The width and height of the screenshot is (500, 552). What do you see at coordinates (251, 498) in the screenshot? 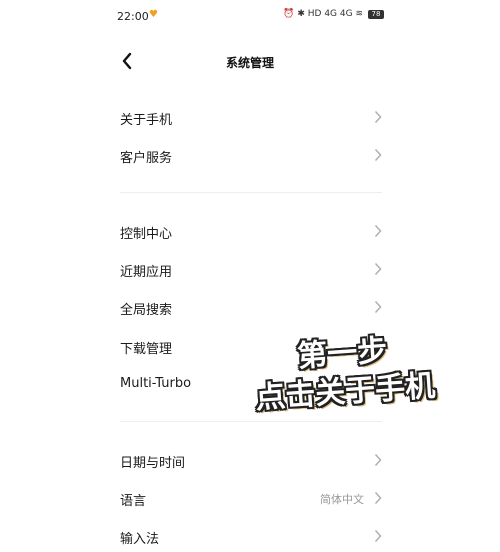
I see `settings-item-language: 语言 简体中文` at bounding box center [251, 498].